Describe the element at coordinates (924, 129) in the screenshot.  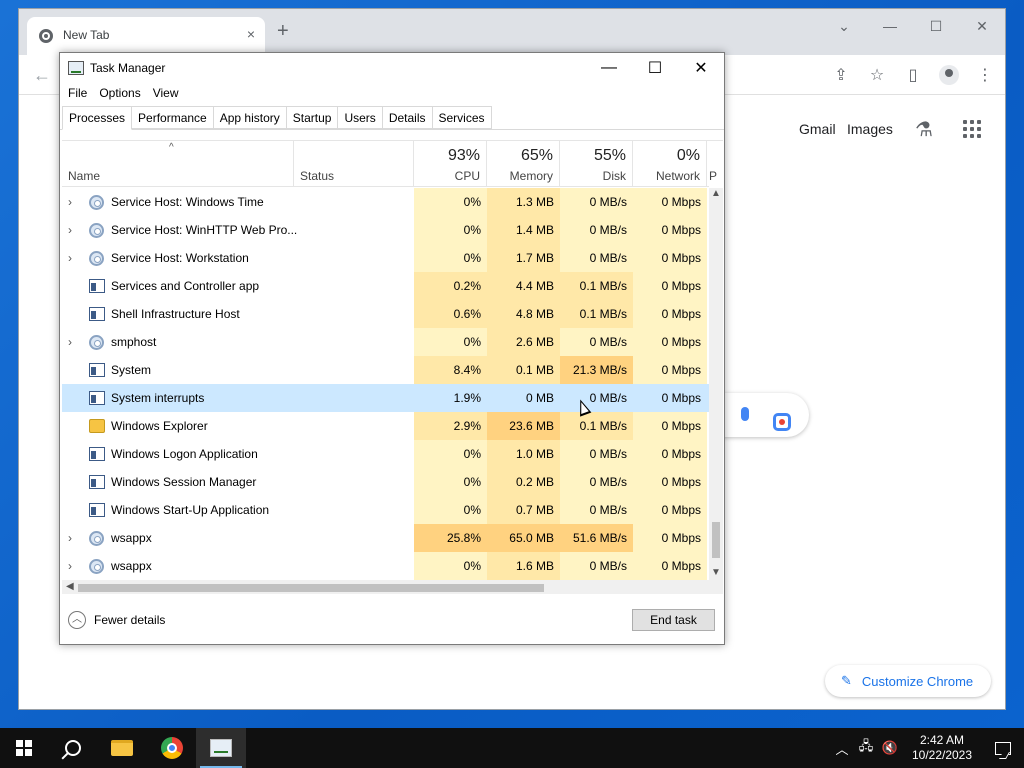
I see `labs-flask-icon: ⚗` at that location.